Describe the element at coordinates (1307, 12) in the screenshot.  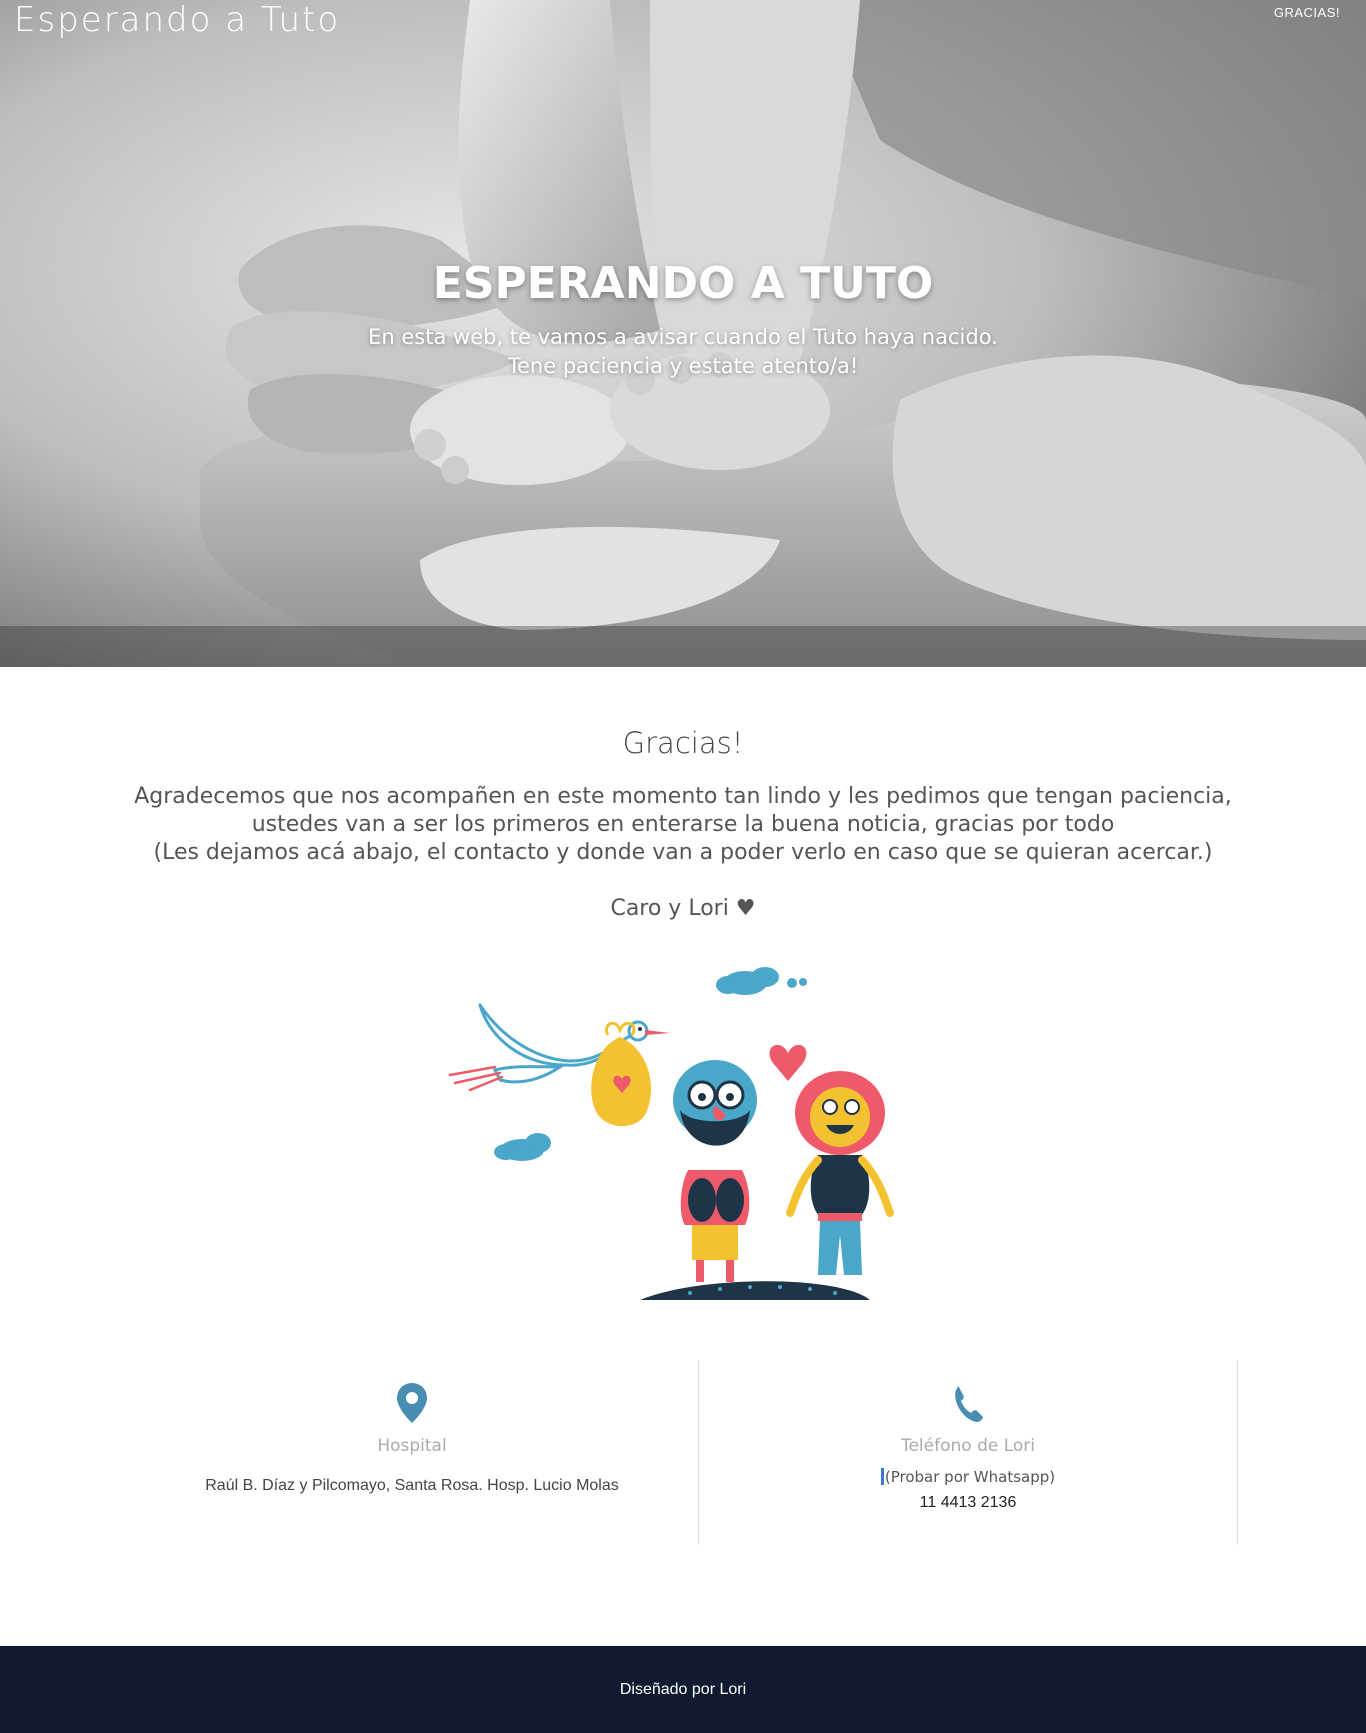
I see `nav-link-gracias: GRACIAS!` at that location.